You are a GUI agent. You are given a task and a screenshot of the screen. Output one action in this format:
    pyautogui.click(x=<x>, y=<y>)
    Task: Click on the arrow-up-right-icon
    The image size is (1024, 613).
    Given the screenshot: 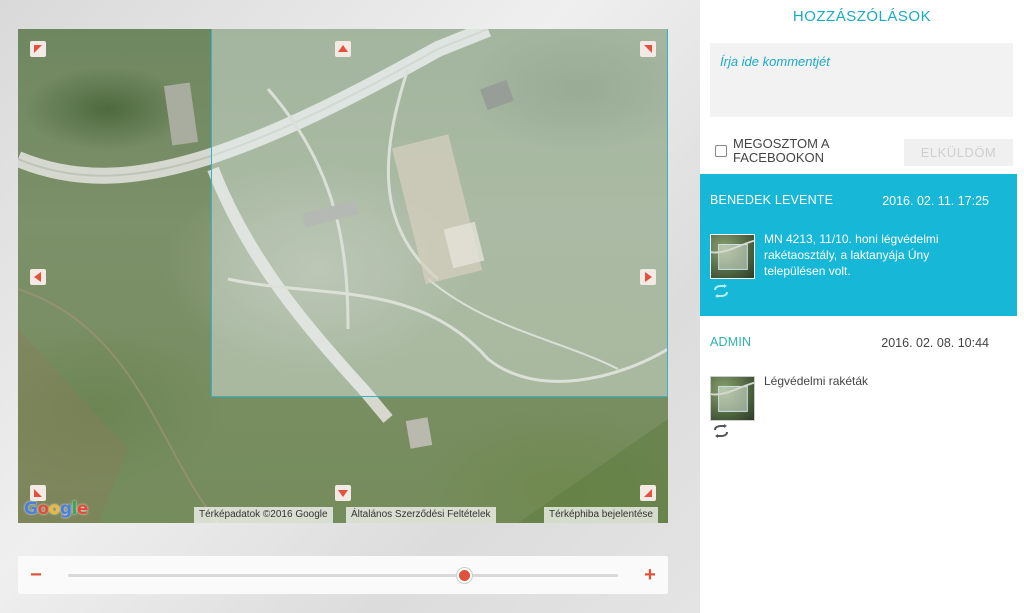 What is the action you would take?
    pyautogui.click(x=648, y=49)
    